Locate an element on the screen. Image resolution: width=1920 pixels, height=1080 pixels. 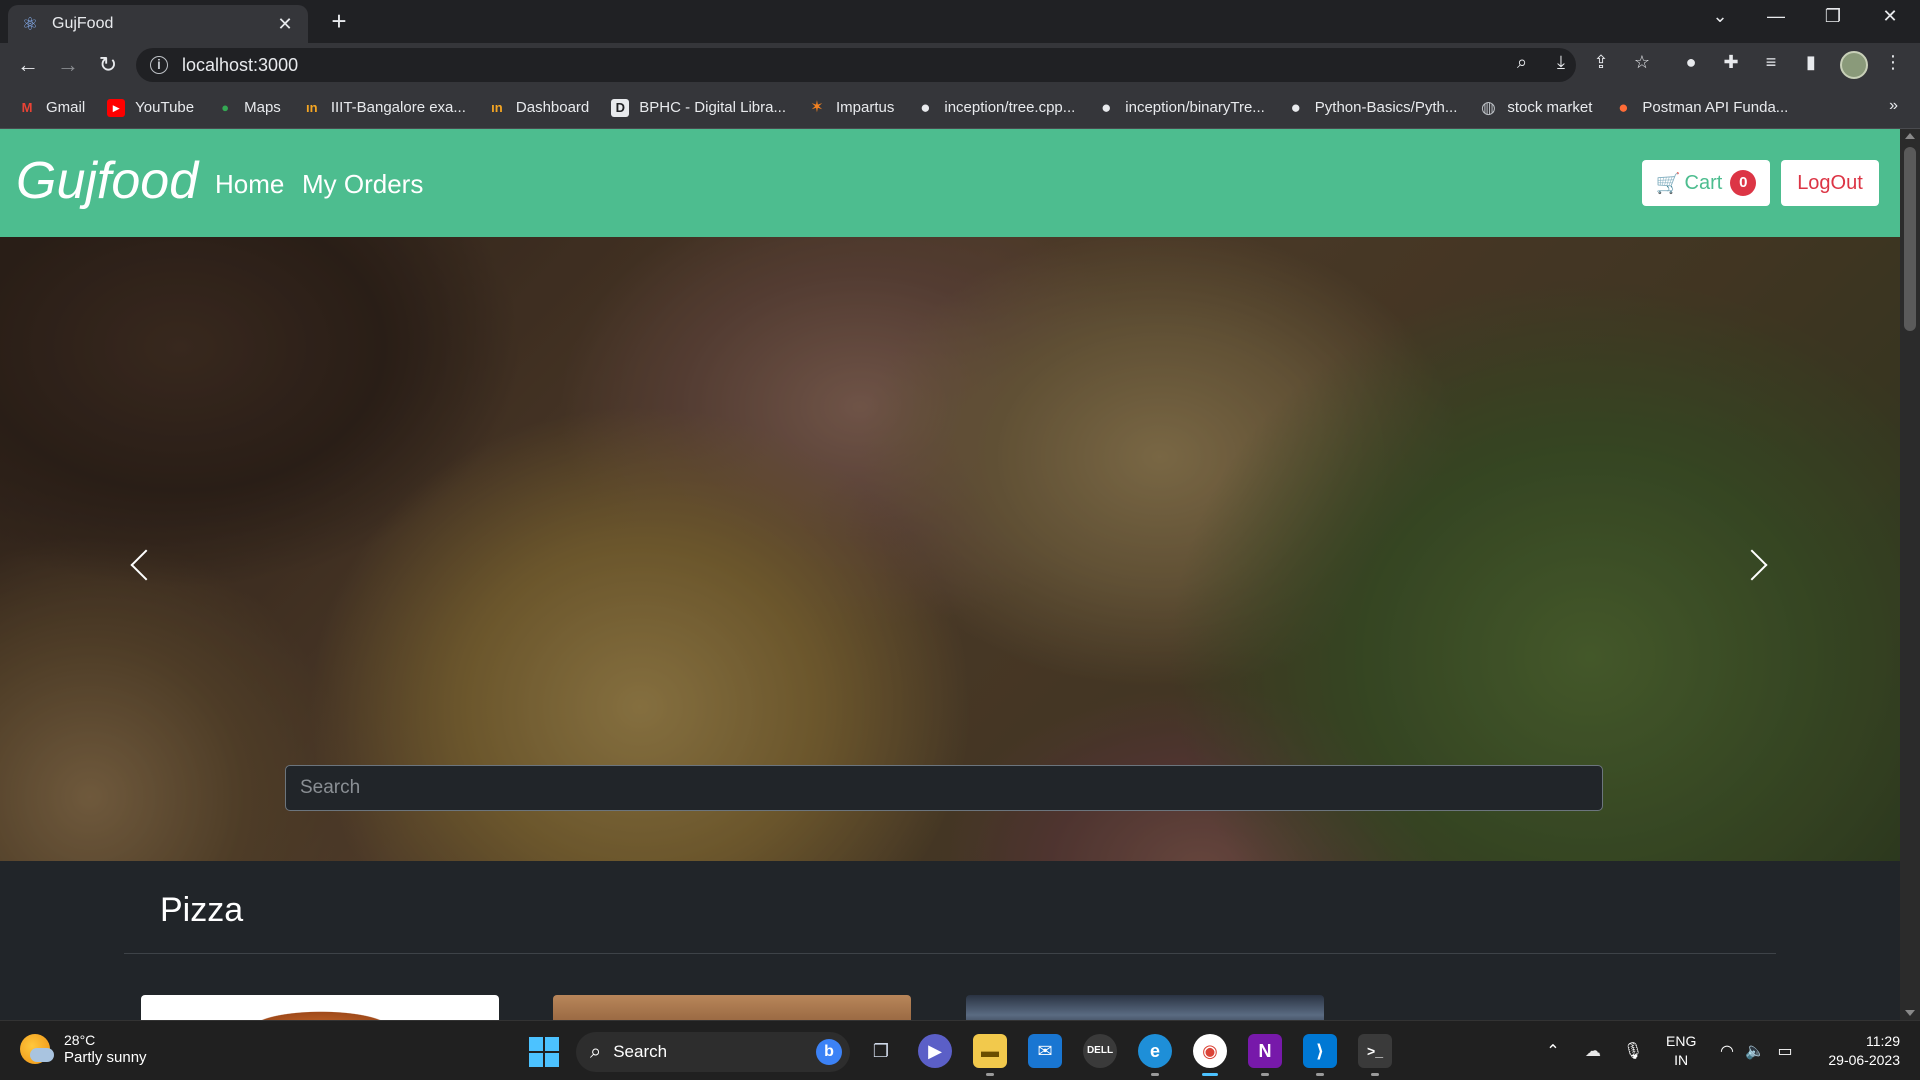
search-input is located at coordinates (944, 788).